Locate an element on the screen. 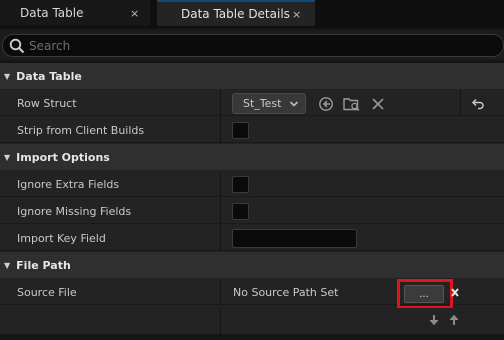 The image size is (504, 340). row-struct-combo: St_Test is located at coordinates (269, 103).